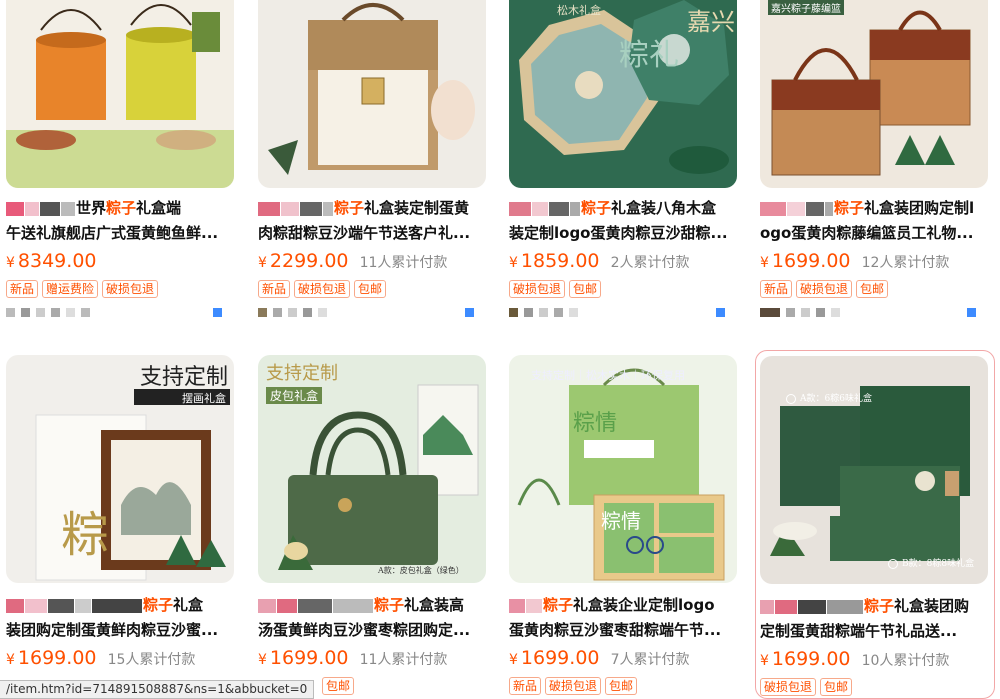 This screenshot has width=1000, height=699. I want to click on sales-count: 2人累计付款, so click(650, 263).